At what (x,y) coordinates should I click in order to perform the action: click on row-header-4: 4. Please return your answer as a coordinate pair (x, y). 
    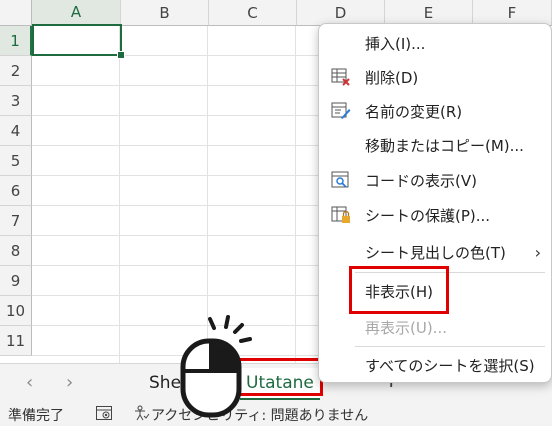
    Looking at the image, I should click on (16, 131).